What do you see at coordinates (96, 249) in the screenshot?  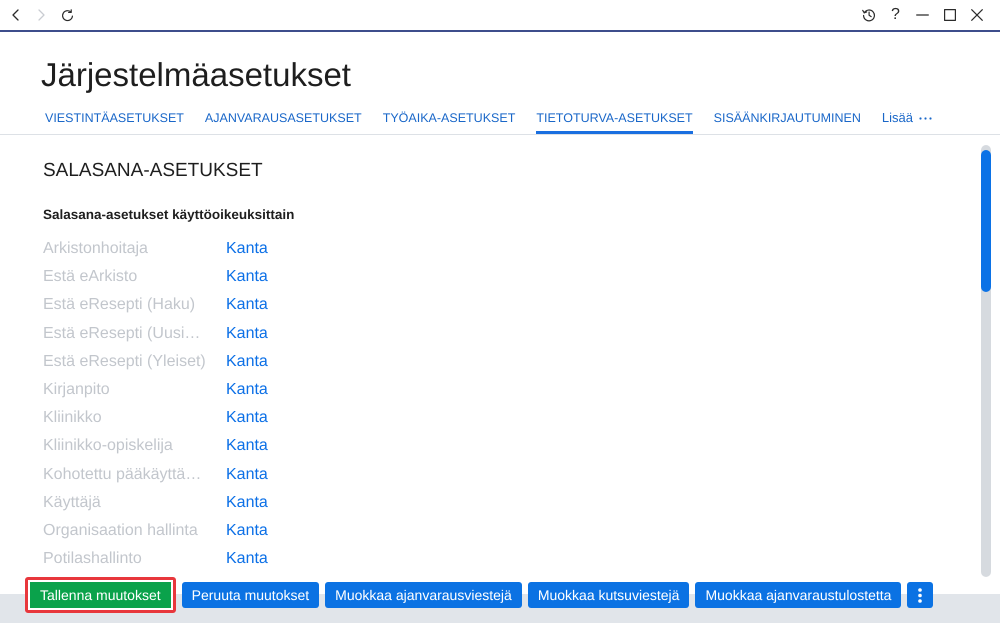 I see `role-label: Arkistonhoitaja` at bounding box center [96, 249].